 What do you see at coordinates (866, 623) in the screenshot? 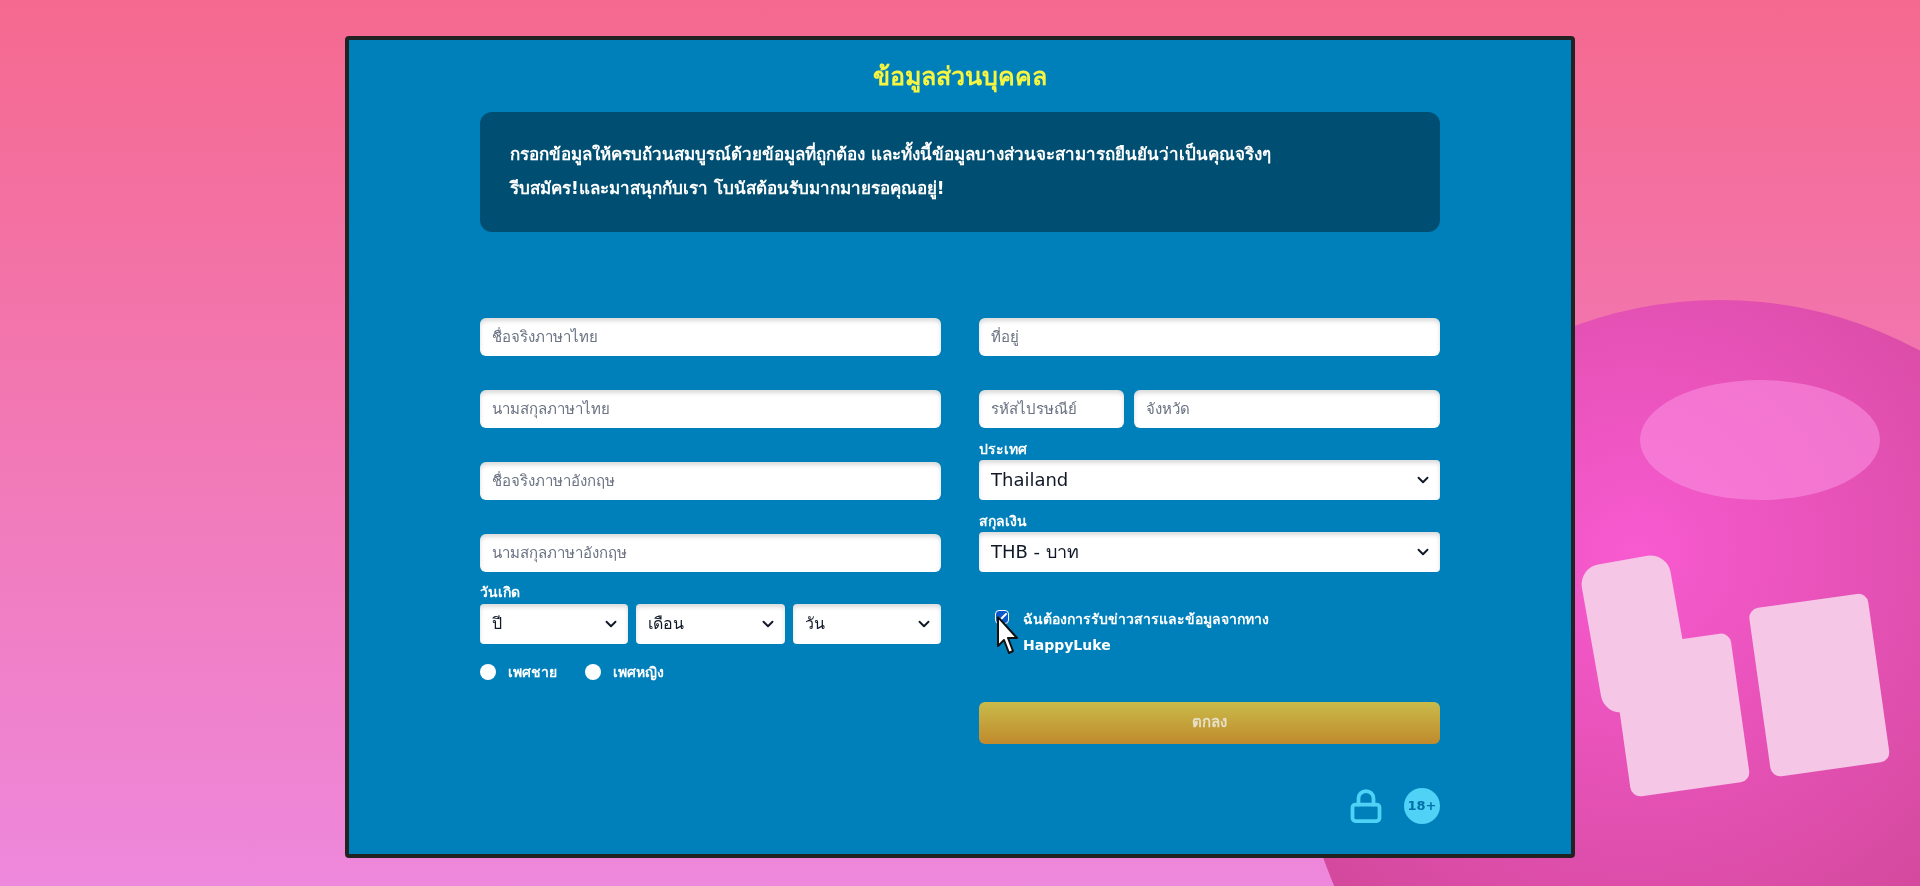
I see `select-field: วัน` at bounding box center [866, 623].